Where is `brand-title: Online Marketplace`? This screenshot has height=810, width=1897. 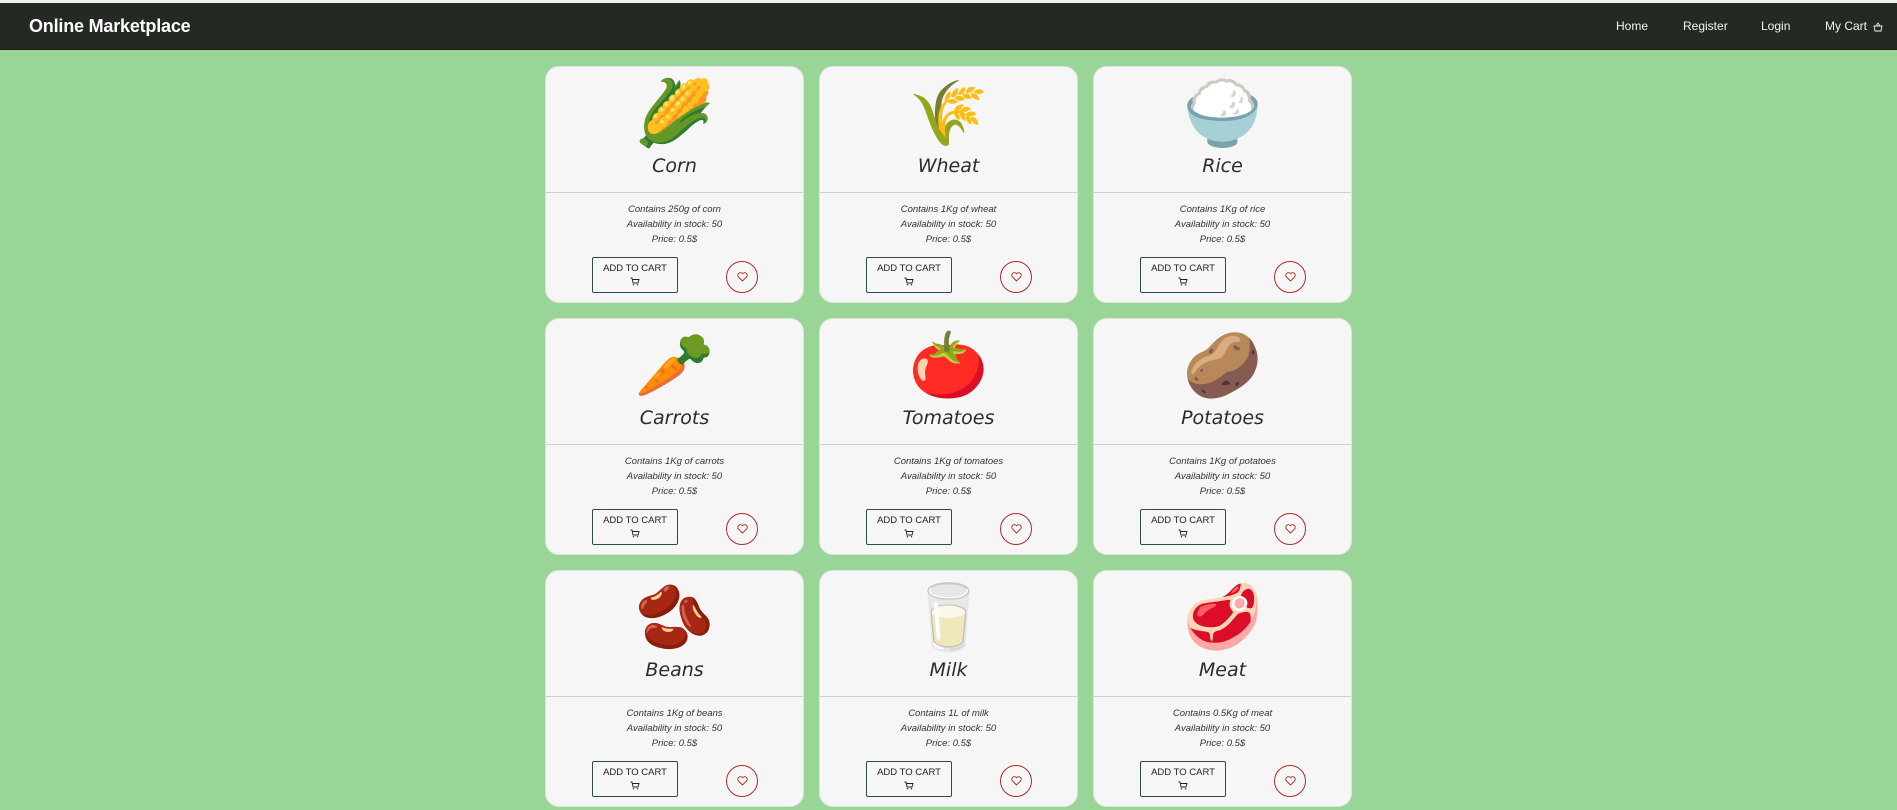 brand-title: Online Marketplace is located at coordinates (110, 26).